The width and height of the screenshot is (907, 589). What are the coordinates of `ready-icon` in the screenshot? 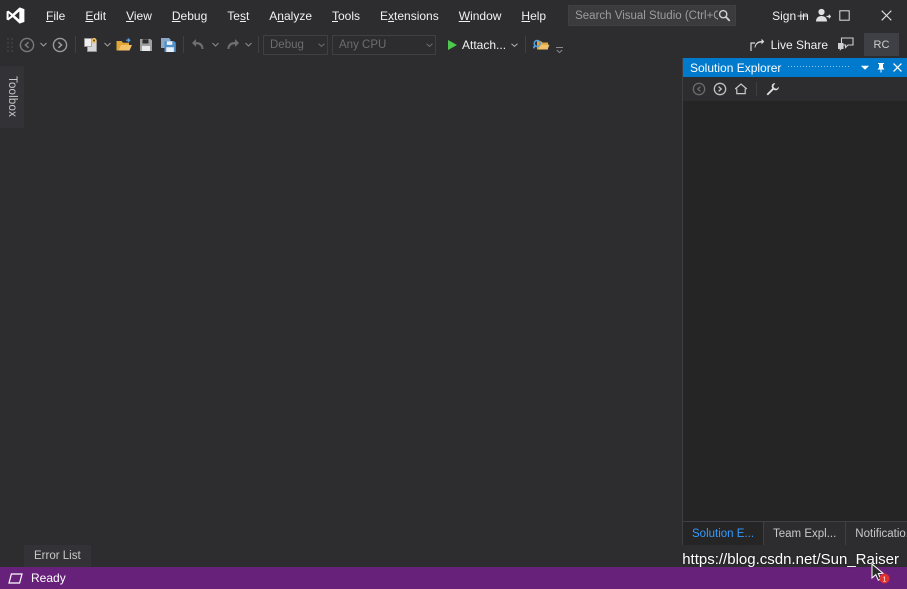 It's located at (15, 578).